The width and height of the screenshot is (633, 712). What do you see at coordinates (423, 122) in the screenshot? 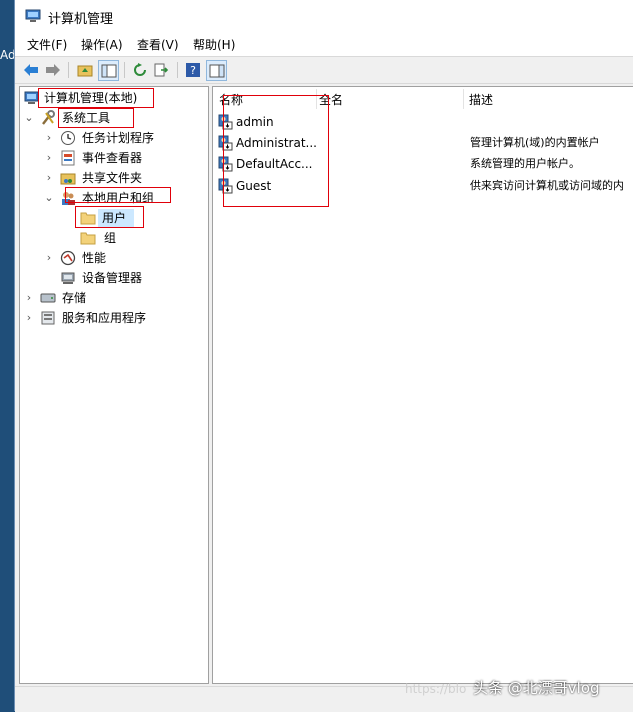
I see `table-row: admin` at bounding box center [423, 122].